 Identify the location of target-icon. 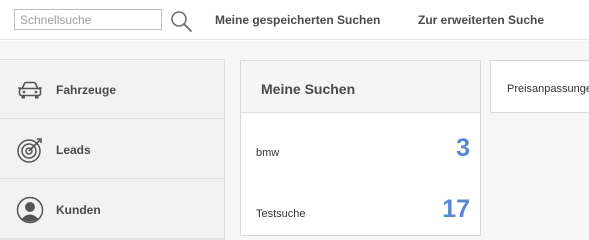
(30, 150).